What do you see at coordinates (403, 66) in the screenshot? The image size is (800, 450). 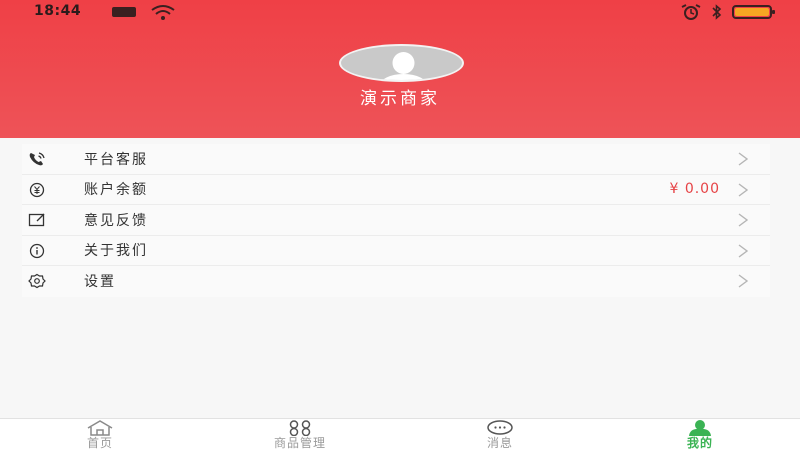 I see `default-user-avatar-icon` at bounding box center [403, 66].